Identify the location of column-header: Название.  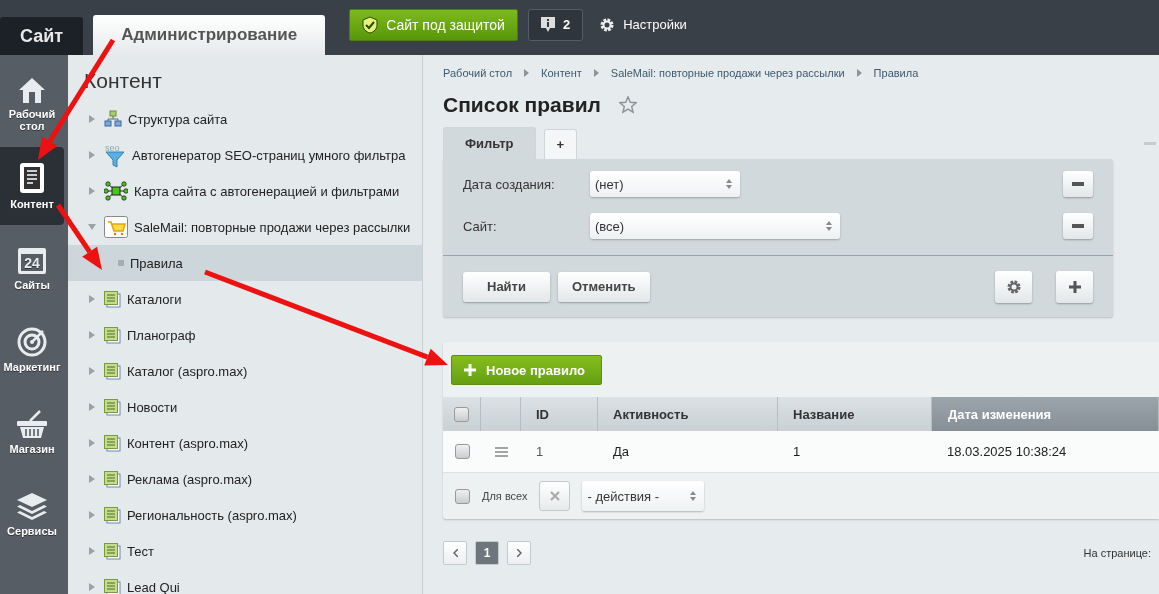
(855, 414).